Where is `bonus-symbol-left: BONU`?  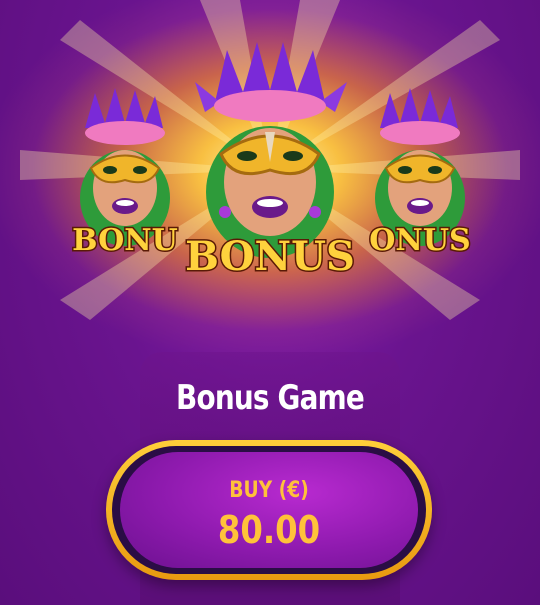
bonus-symbol-left: BONU is located at coordinates (125, 173).